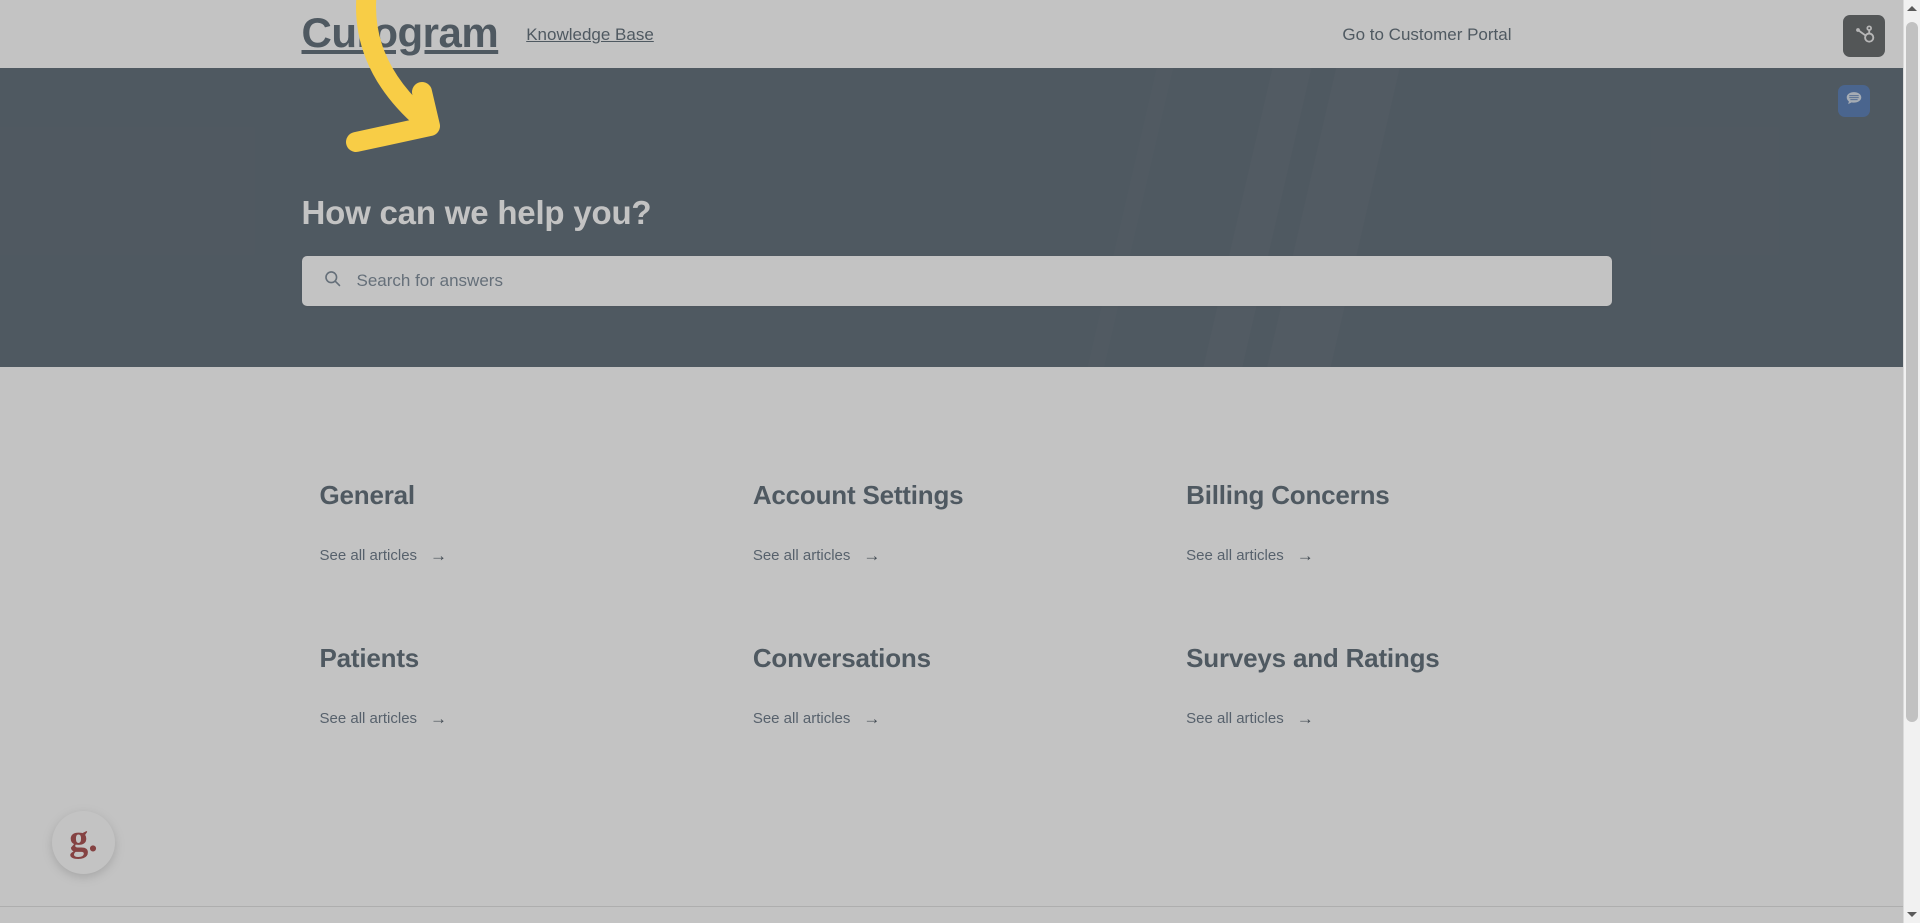 The width and height of the screenshot is (1920, 923). I want to click on scrollbar-thumb, so click(1912, 372).